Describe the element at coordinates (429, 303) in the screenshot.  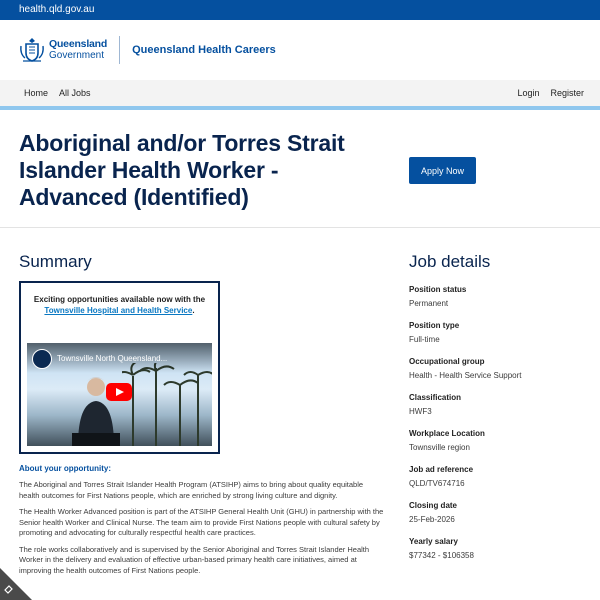
I see `detail-value: Permanent` at that location.